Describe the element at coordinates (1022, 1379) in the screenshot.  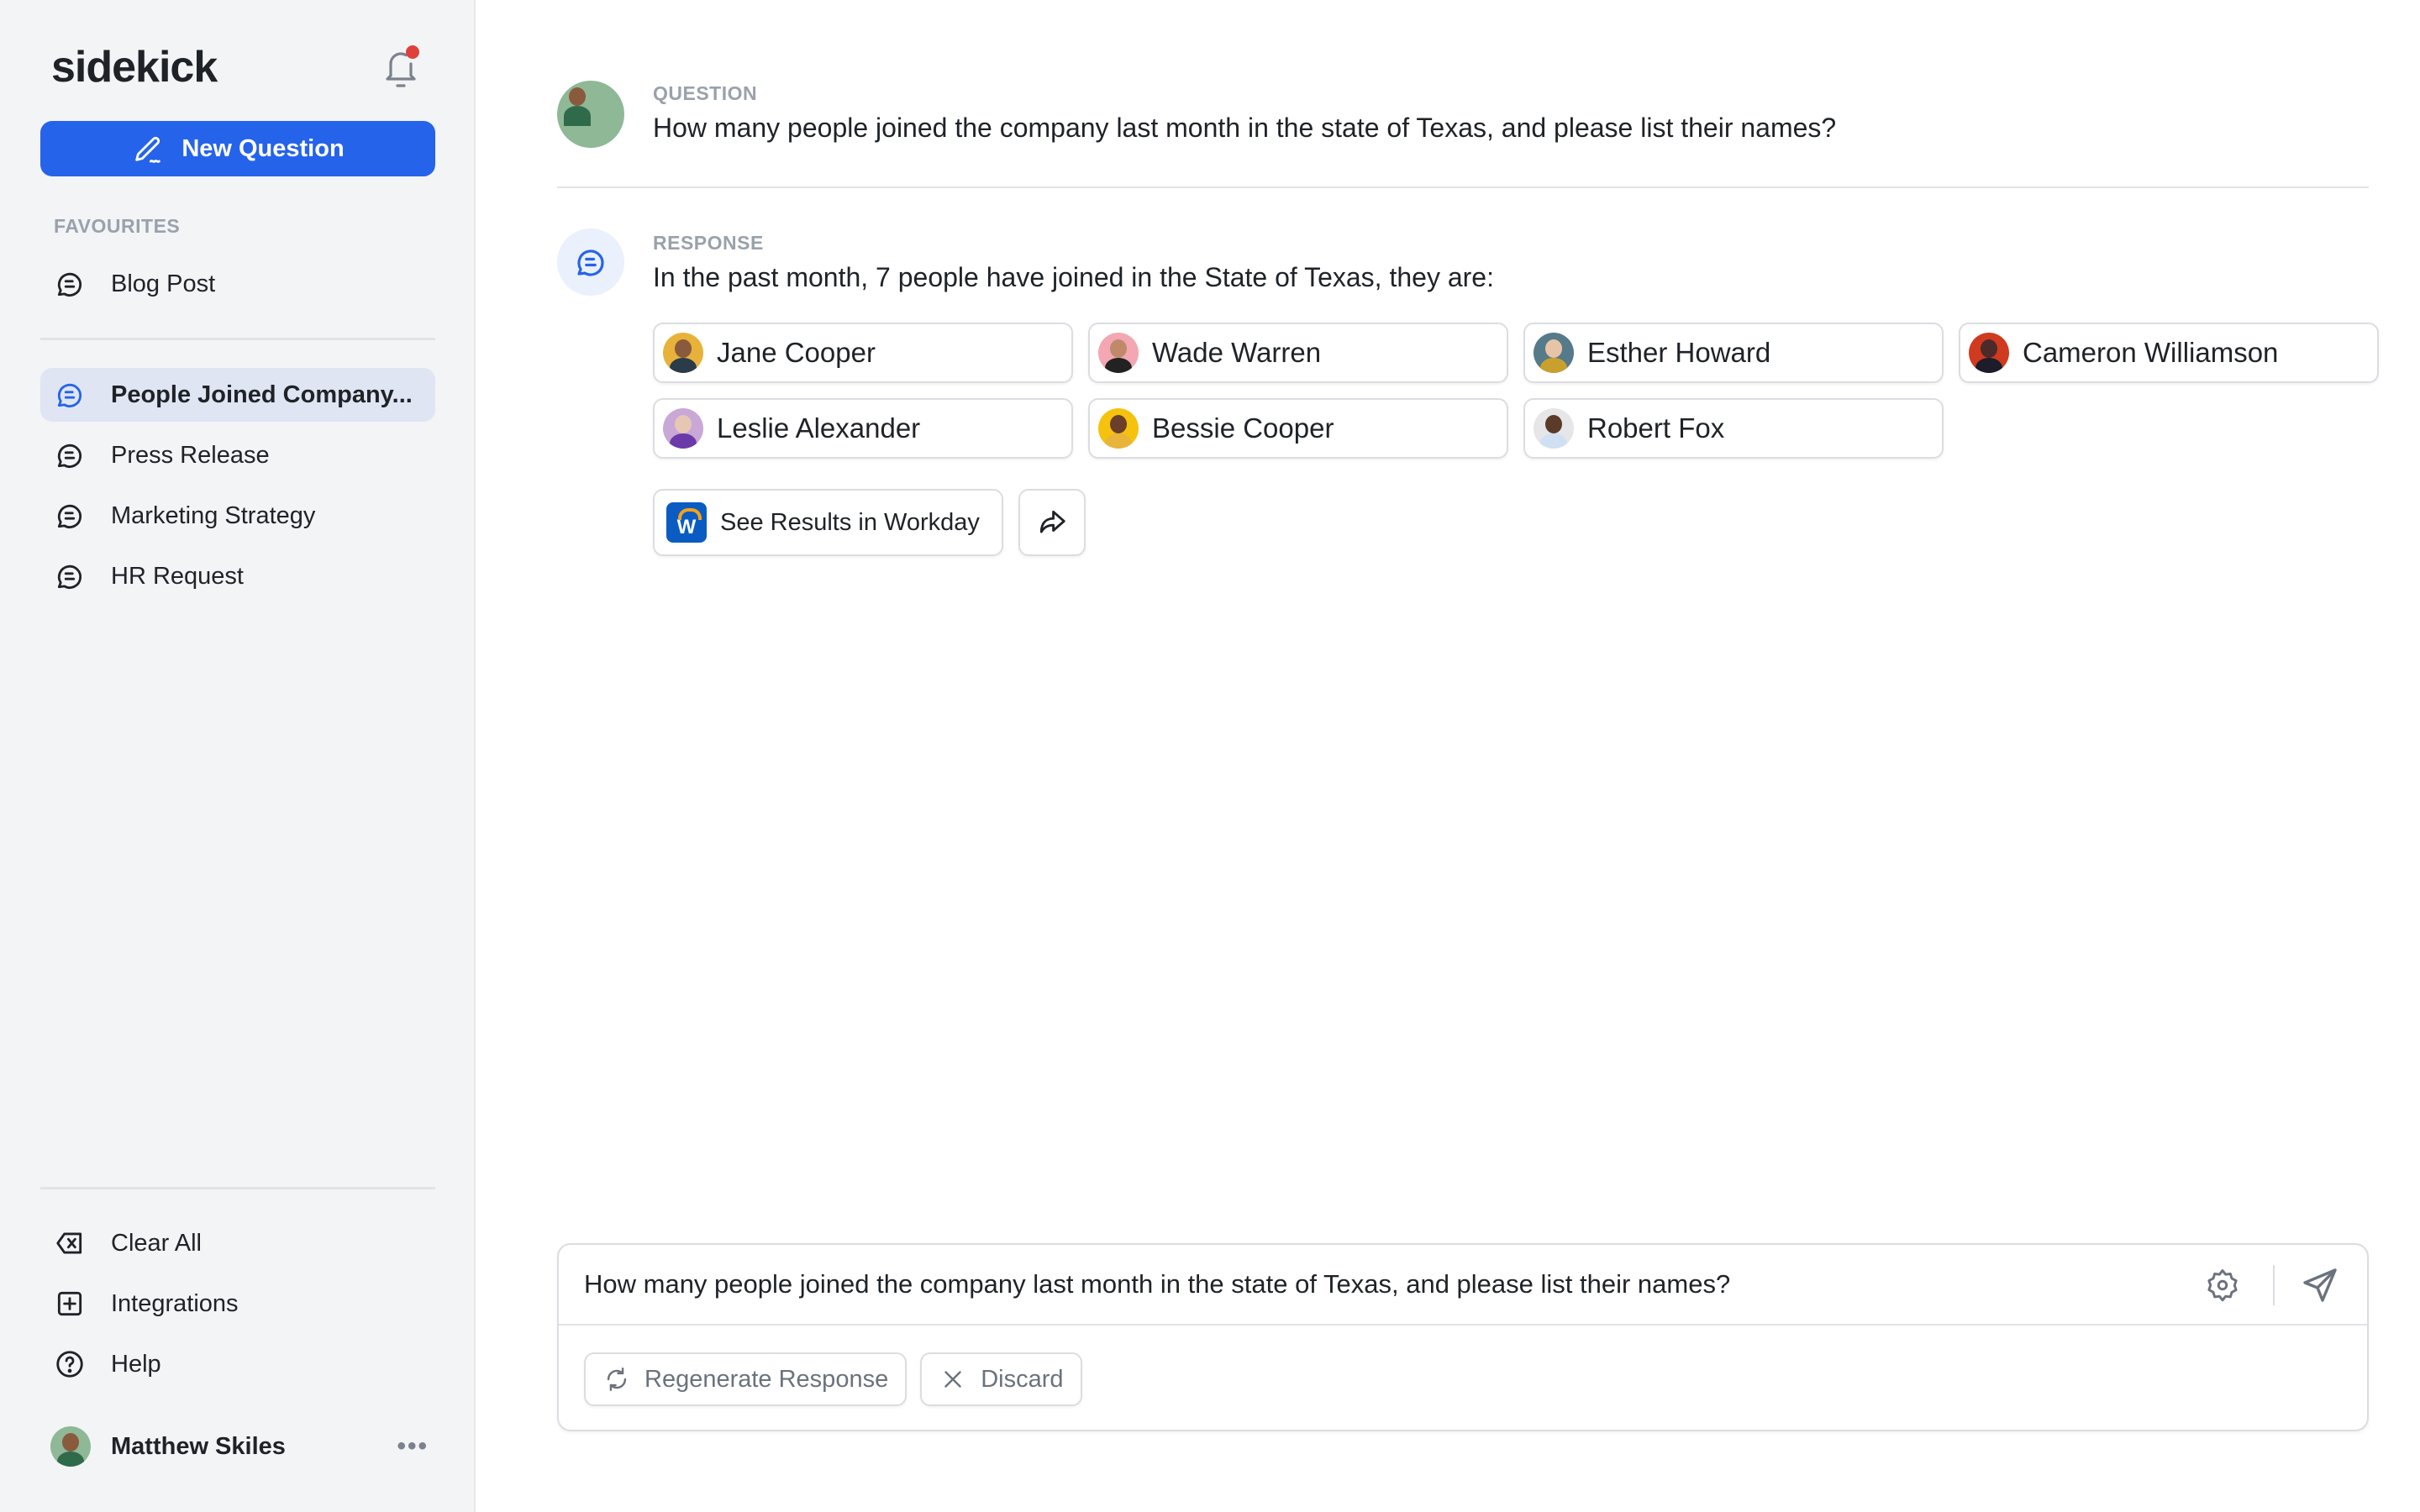
I see `discard-label: Discard` at that location.